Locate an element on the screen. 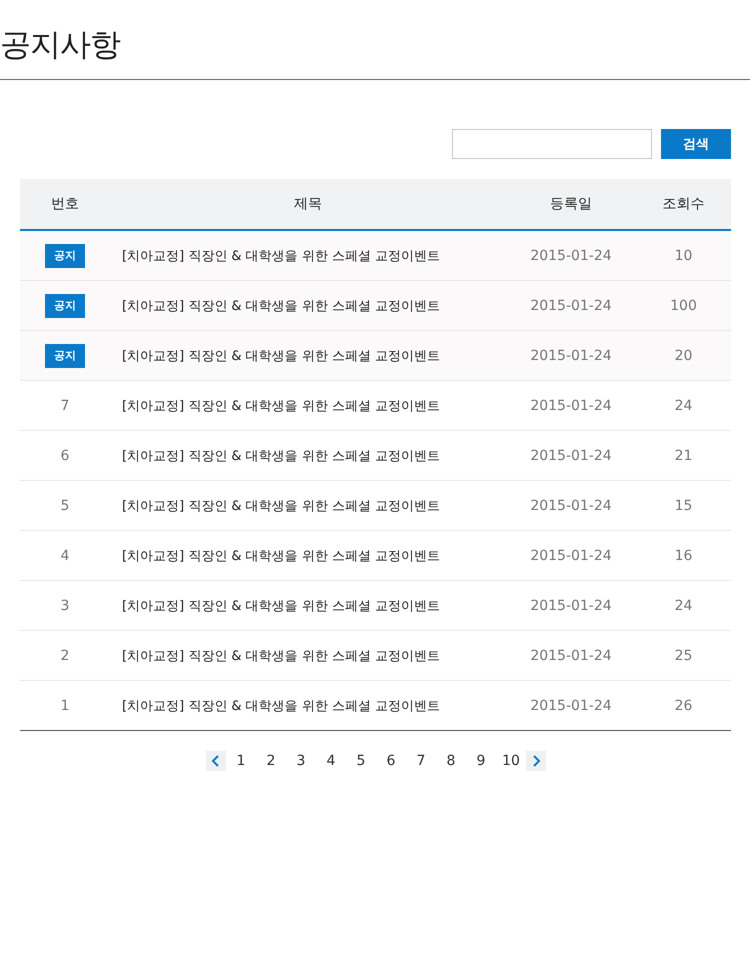 This screenshot has width=750, height=961. column-header: 번호 is located at coordinates (65, 204).